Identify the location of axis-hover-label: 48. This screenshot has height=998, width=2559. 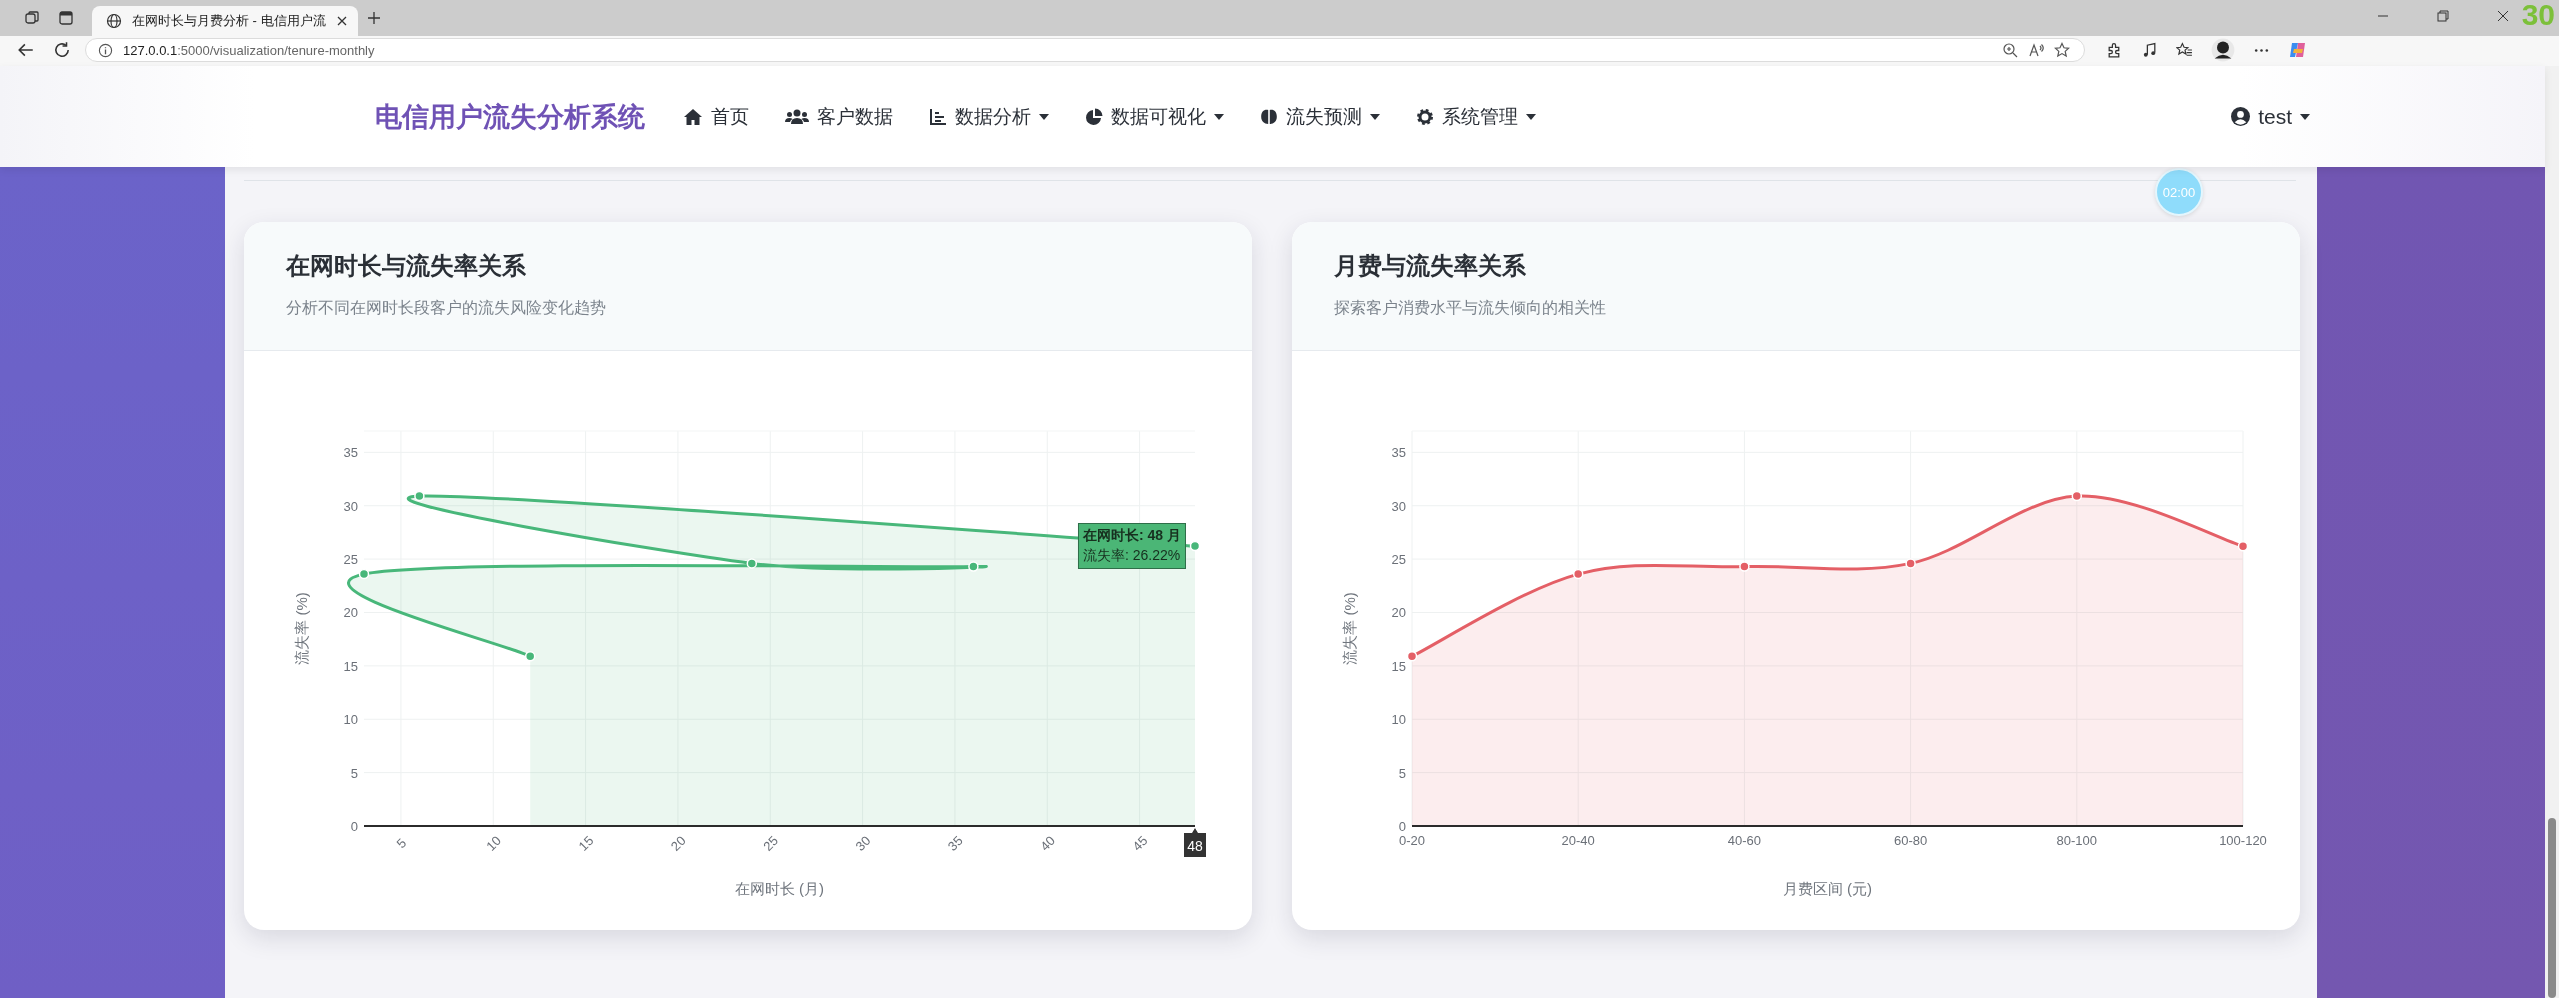
(1195, 842).